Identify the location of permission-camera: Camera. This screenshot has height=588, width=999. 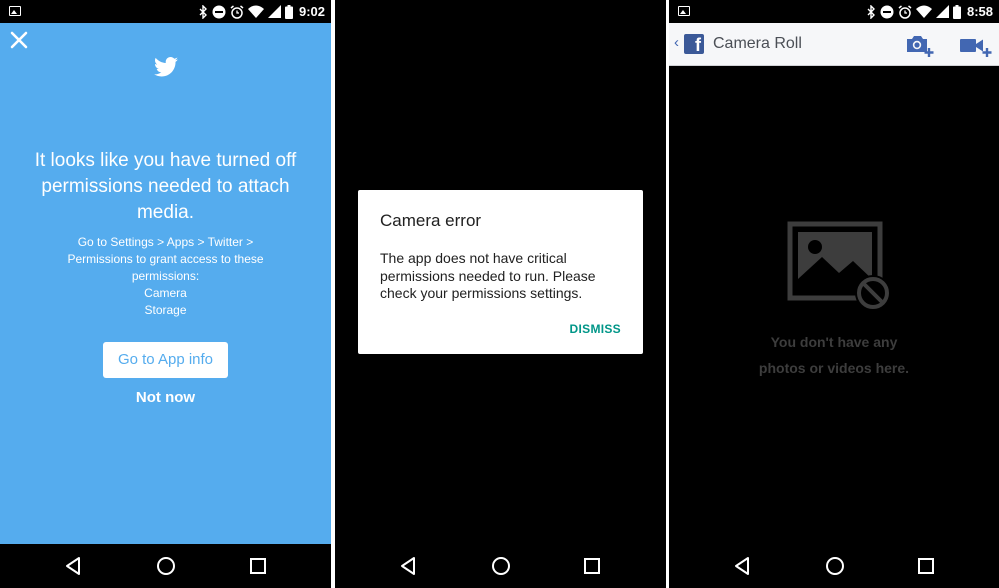
(165, 293).